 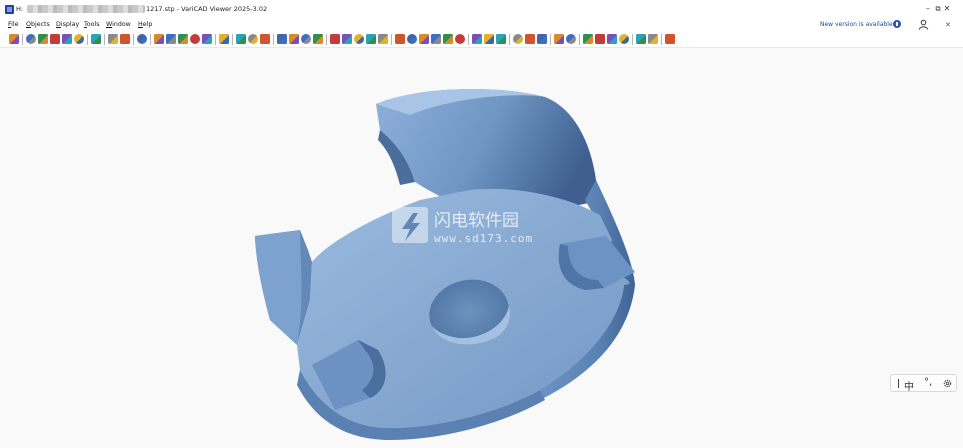 I want to click on ruler-icon, so click(x=501, y=39).